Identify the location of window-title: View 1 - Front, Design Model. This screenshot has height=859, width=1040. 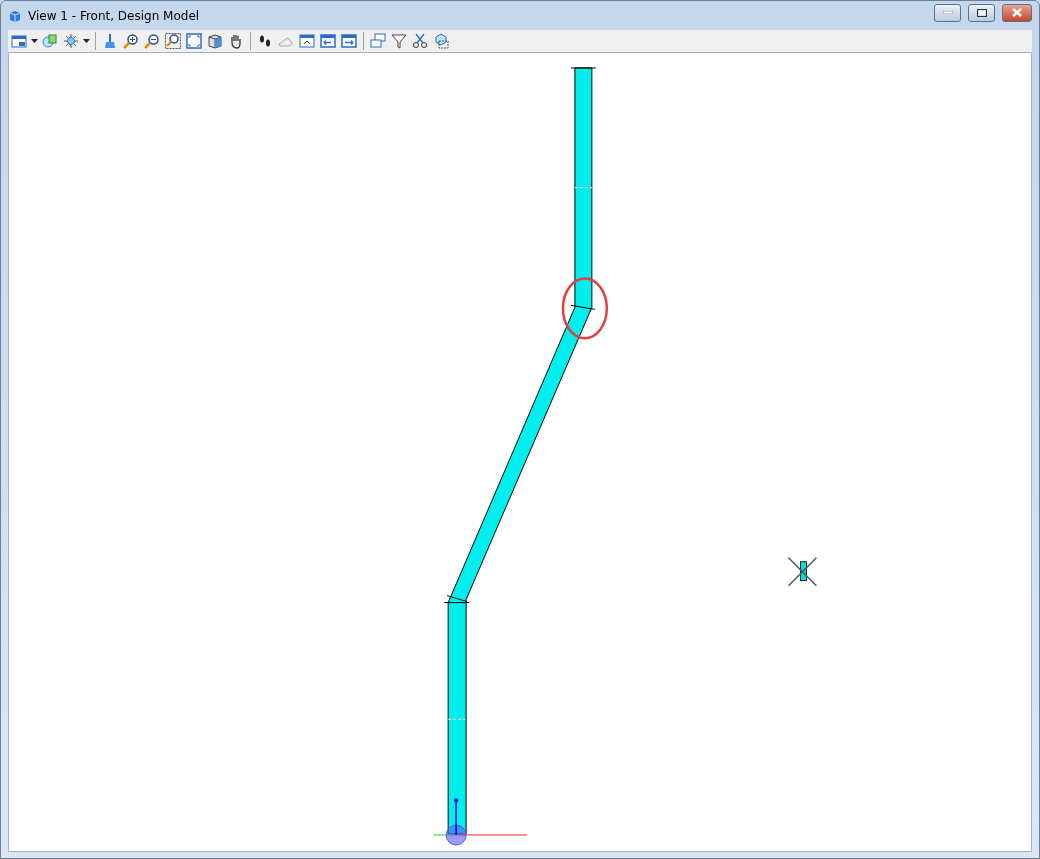
(114, 15).